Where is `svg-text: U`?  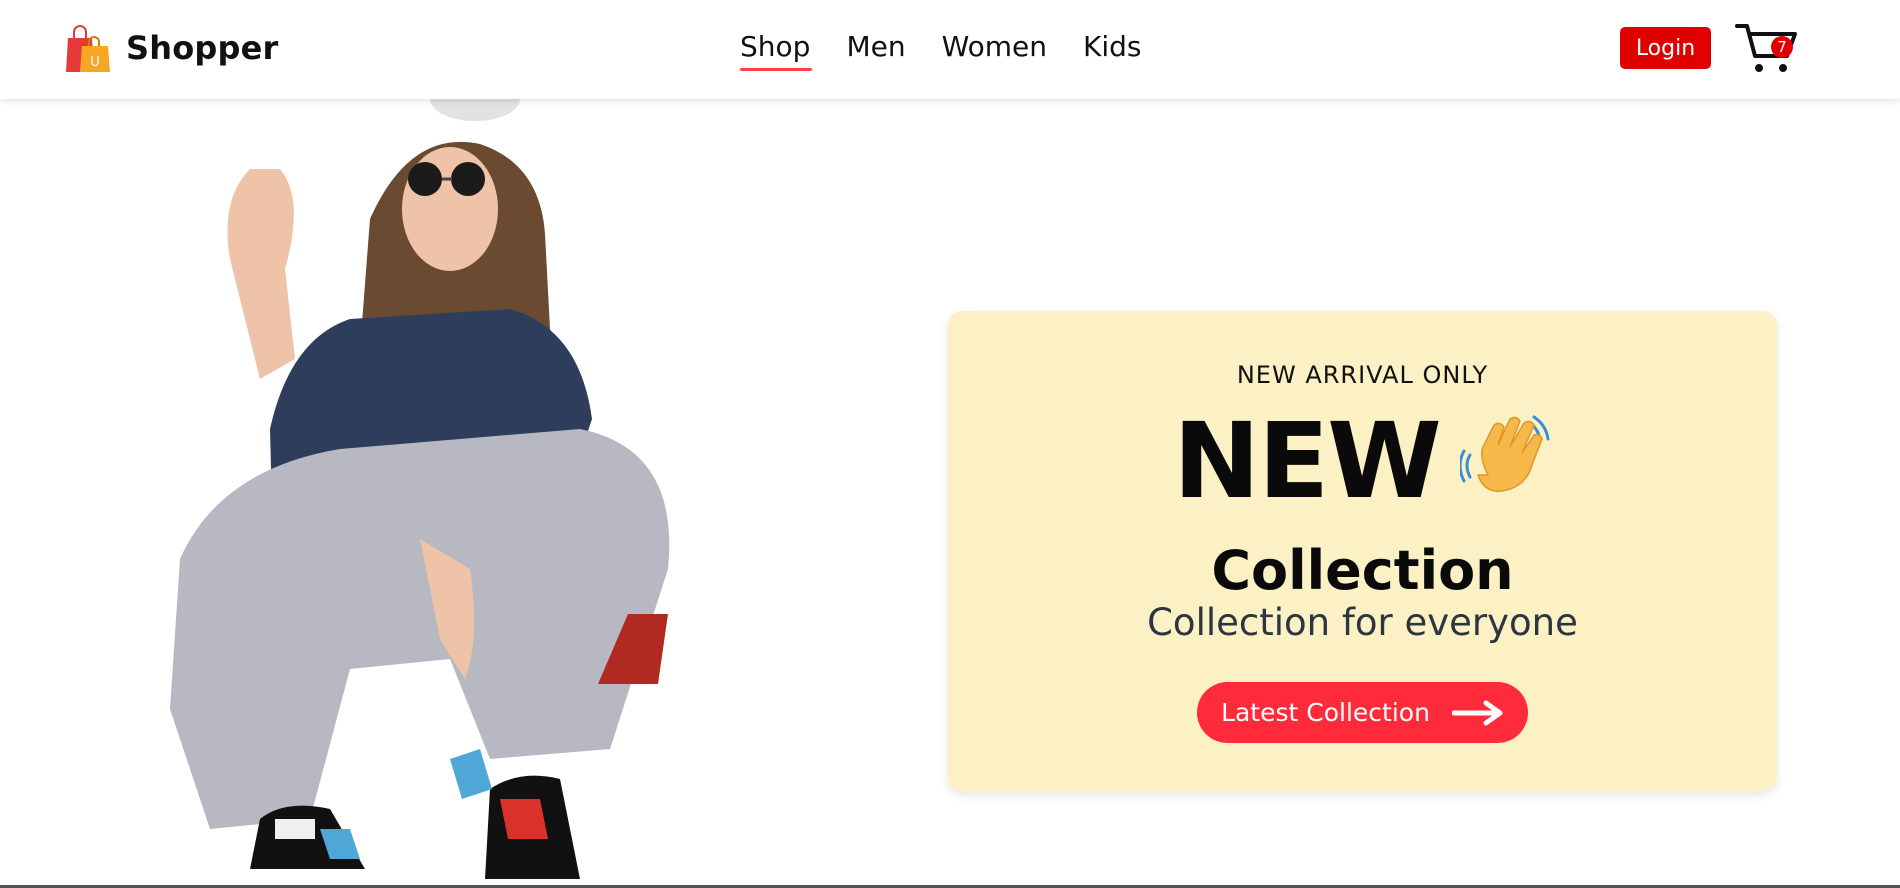 svg-text: U is located at coordinates (95, 62).